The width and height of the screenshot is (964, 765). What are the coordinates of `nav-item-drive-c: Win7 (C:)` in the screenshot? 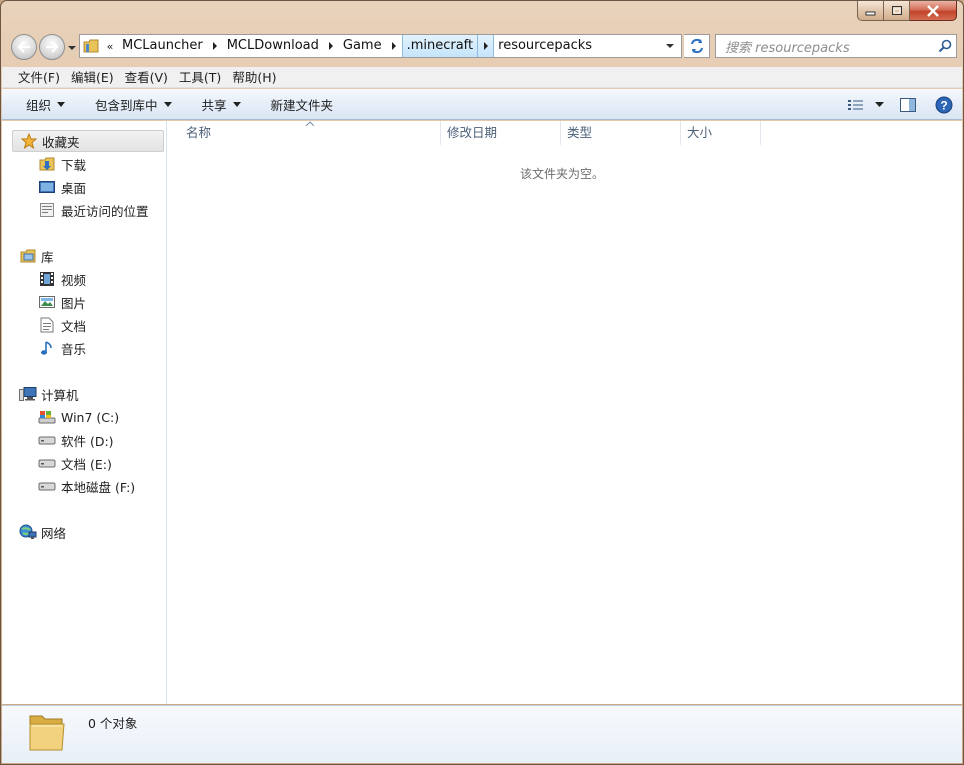 It's located at (78, 417).